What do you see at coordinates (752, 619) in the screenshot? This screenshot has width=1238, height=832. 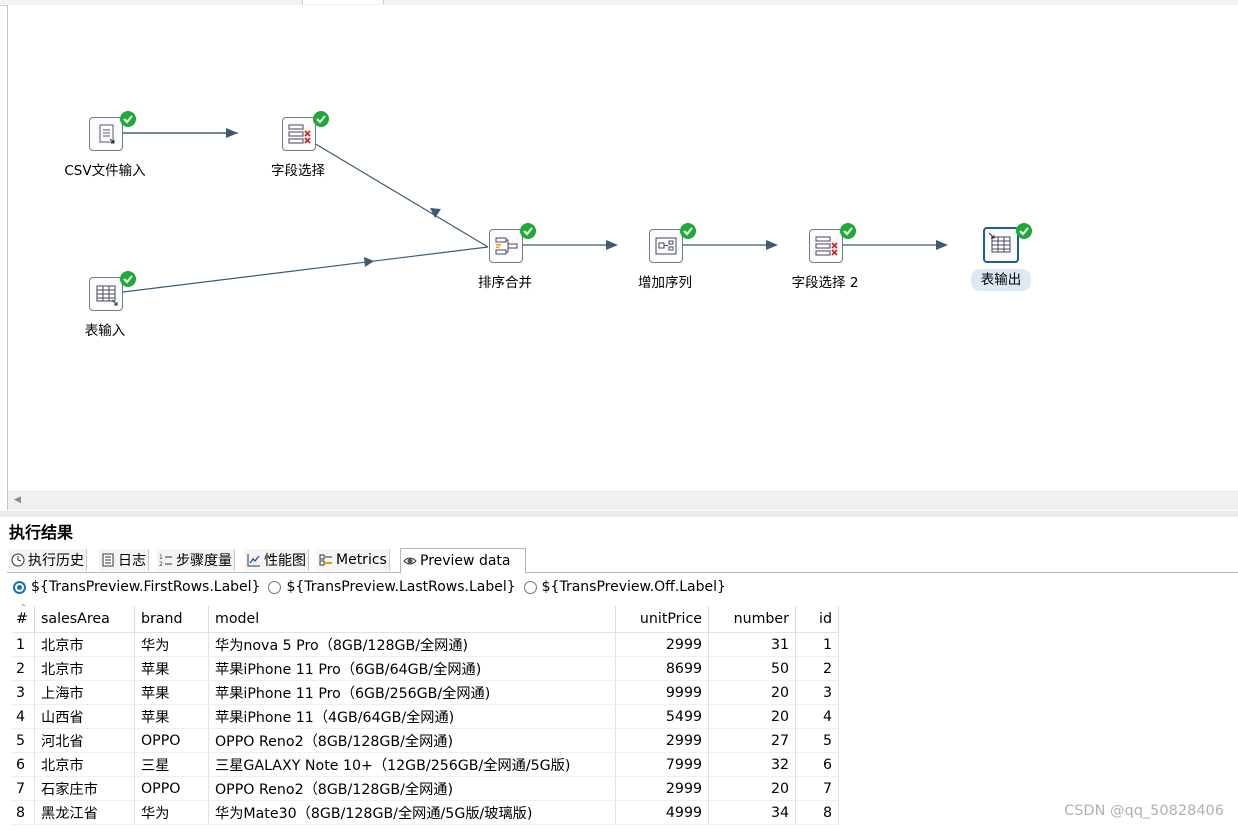 I see `column-header-number: number` at bounding box center [752, 619].